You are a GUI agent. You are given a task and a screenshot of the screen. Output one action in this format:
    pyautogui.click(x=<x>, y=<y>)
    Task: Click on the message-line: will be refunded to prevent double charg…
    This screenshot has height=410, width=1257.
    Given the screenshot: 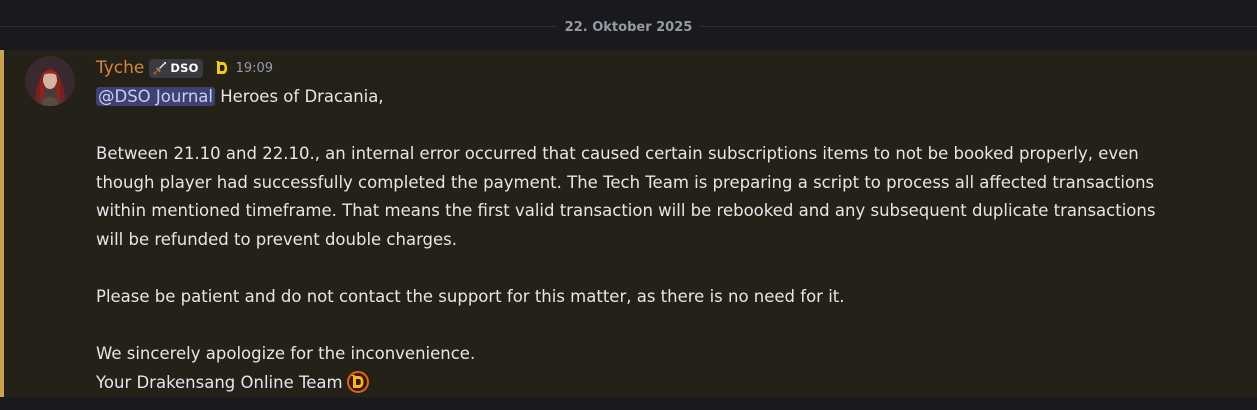 What is the action you would take?
    pyautogui.click(x=277, y=239)
    